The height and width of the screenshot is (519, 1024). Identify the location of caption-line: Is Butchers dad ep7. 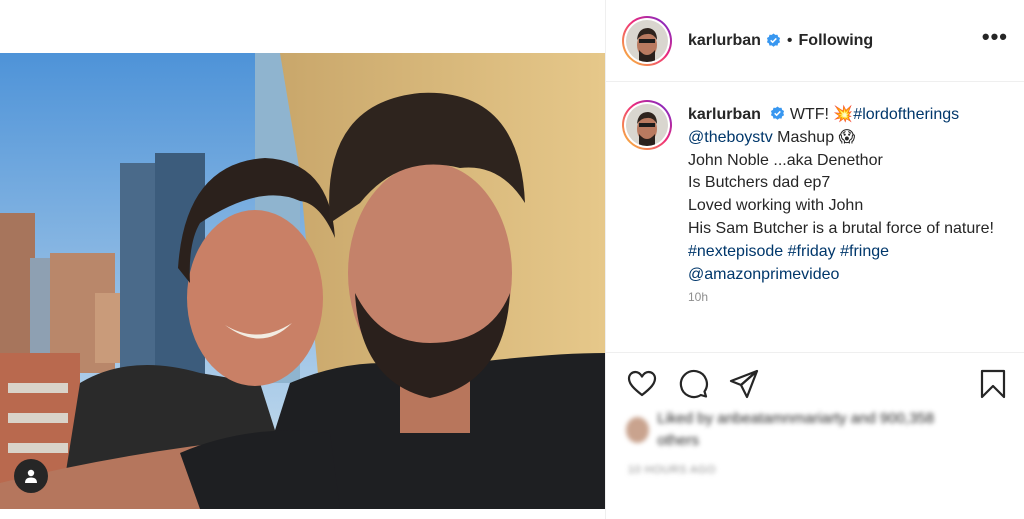
(759, 183).